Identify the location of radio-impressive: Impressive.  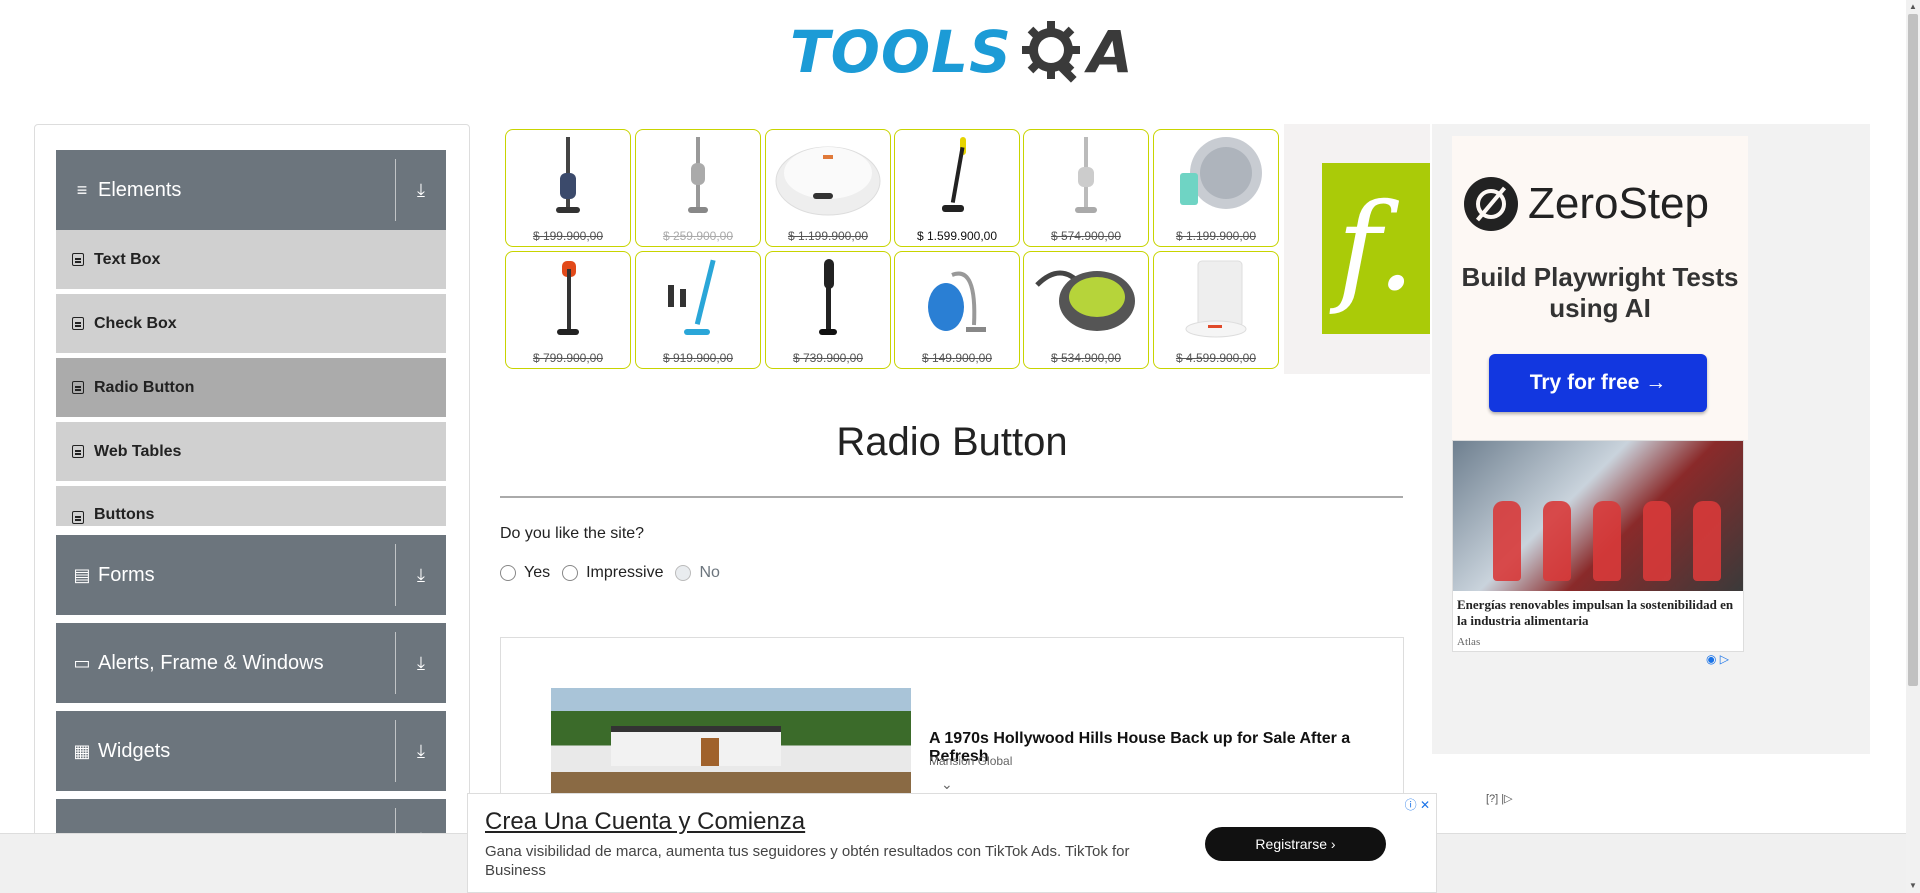
(612, 573).